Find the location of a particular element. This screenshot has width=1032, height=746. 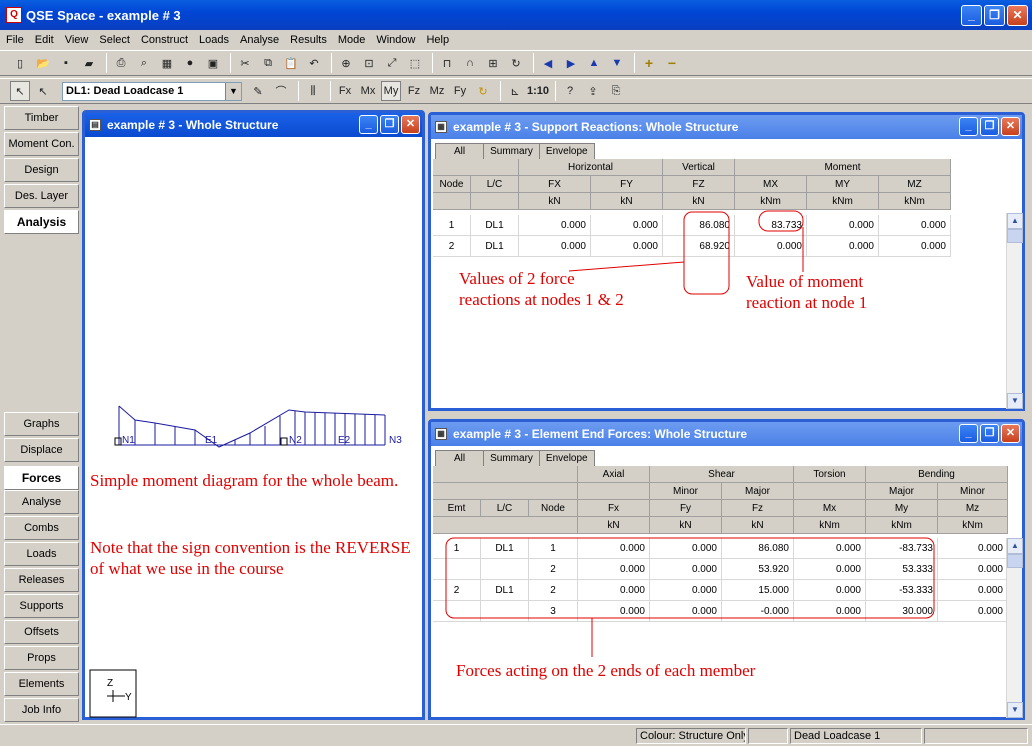

axes-icon: ⊾ is located at coordinates (515, 91).